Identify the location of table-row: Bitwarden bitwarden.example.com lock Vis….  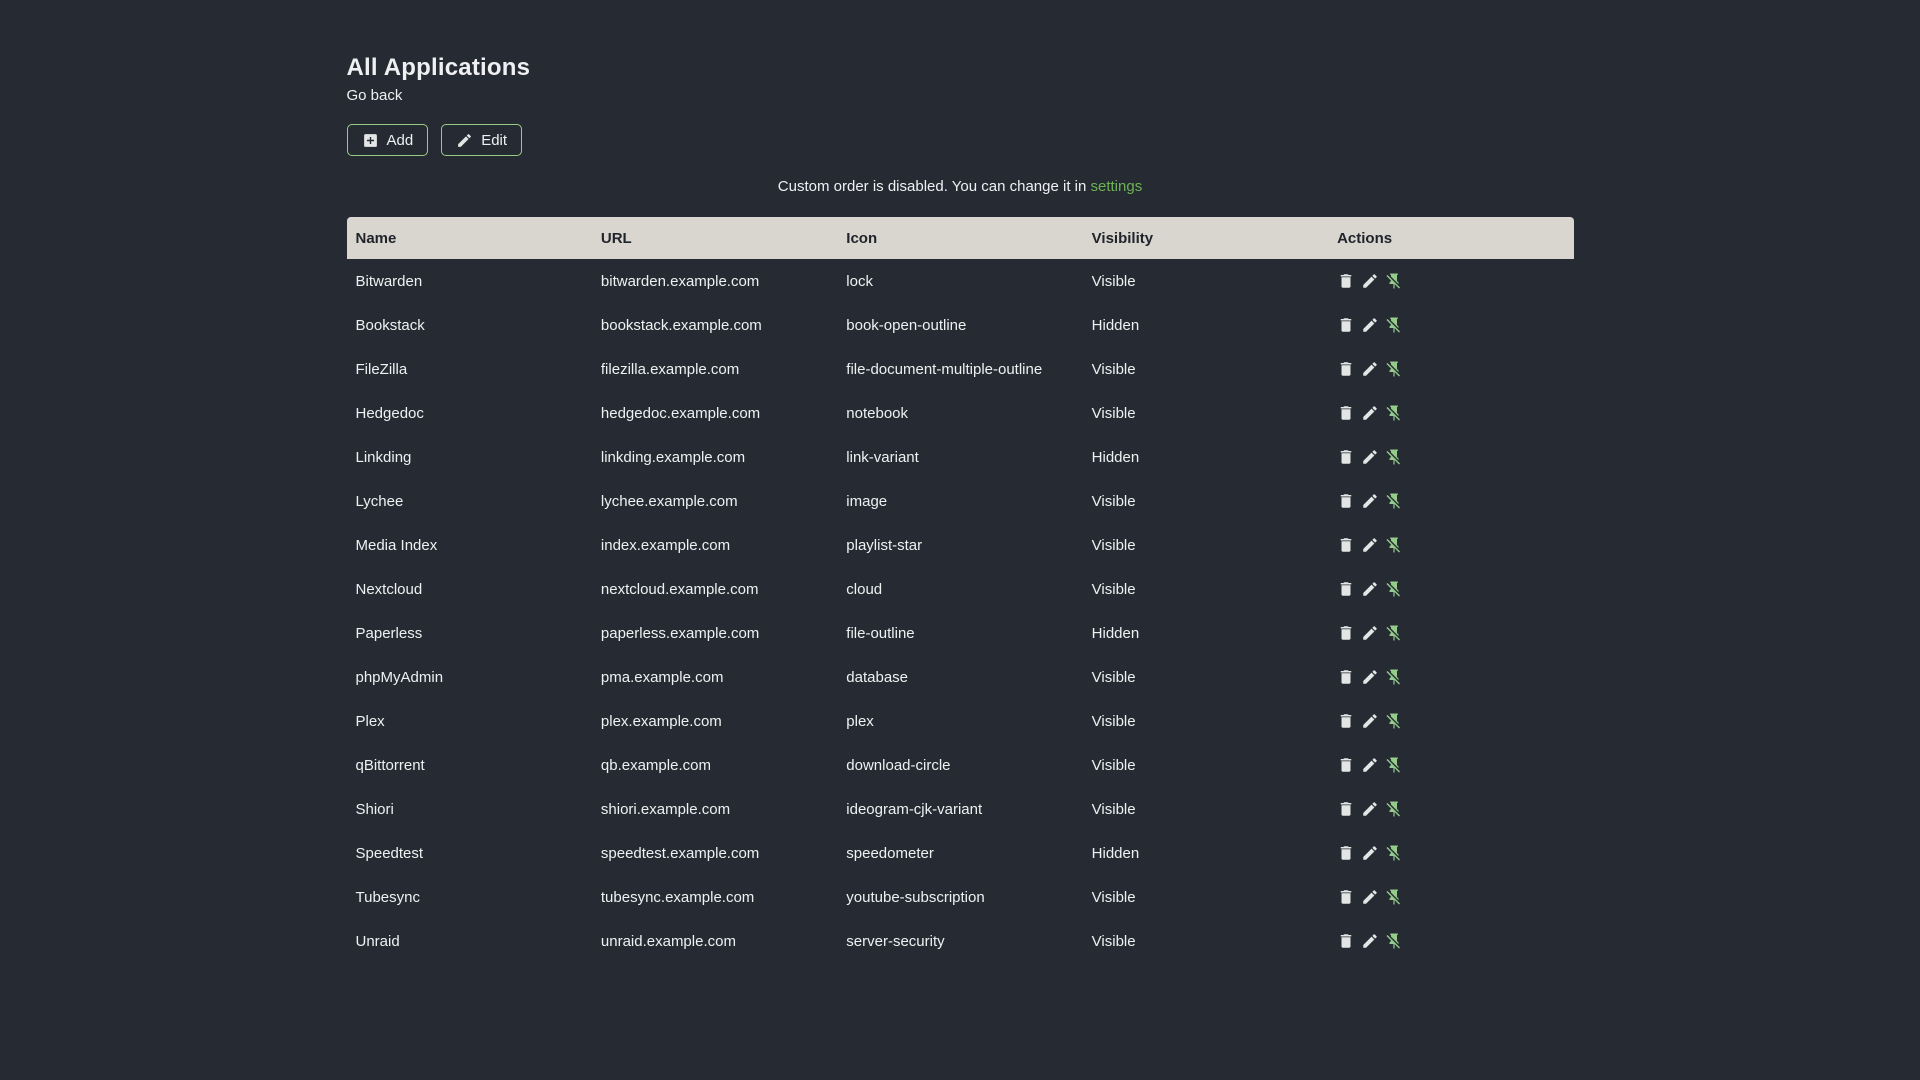
(960, 281).